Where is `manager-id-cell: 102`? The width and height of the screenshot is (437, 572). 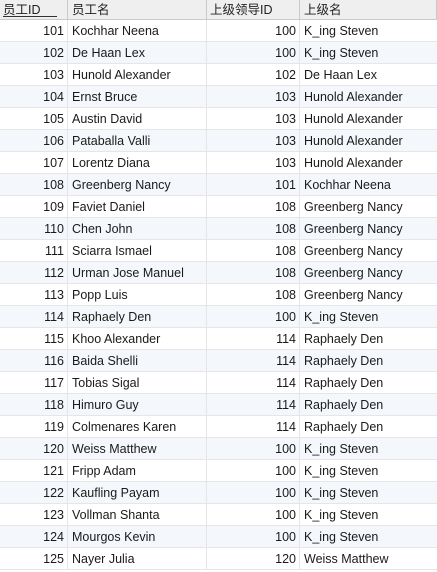
manager-id-cell: 102 is located at coordinates (253, 74).